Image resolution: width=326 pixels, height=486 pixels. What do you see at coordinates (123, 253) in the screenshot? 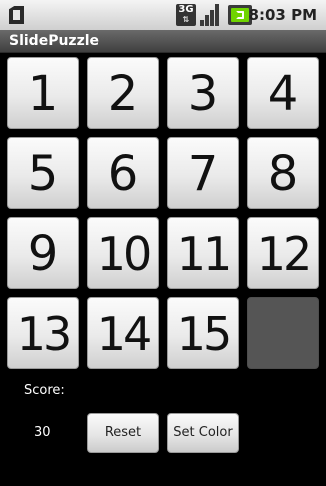
I see `puzzle-tile: 10` at bounding box center [123, 253].